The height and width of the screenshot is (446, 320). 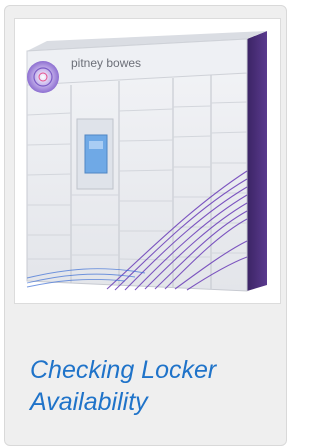 I want to click on image-brand-text: pitney bowes, so click(x=106, y=63).